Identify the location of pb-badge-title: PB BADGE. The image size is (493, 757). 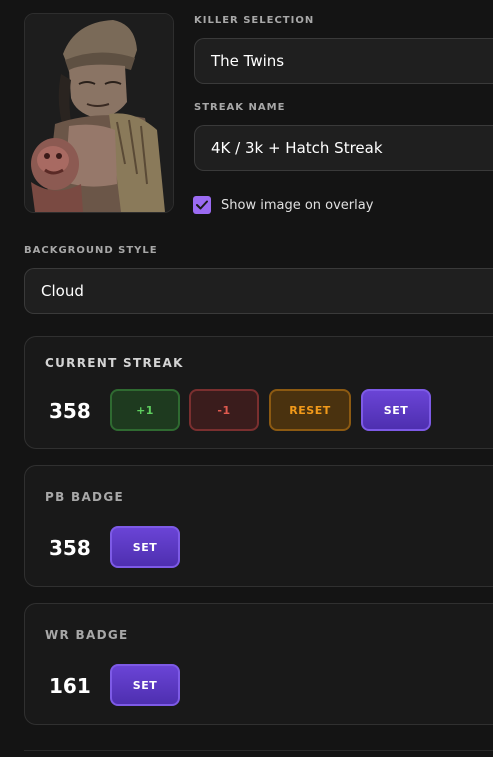
(84, 497).